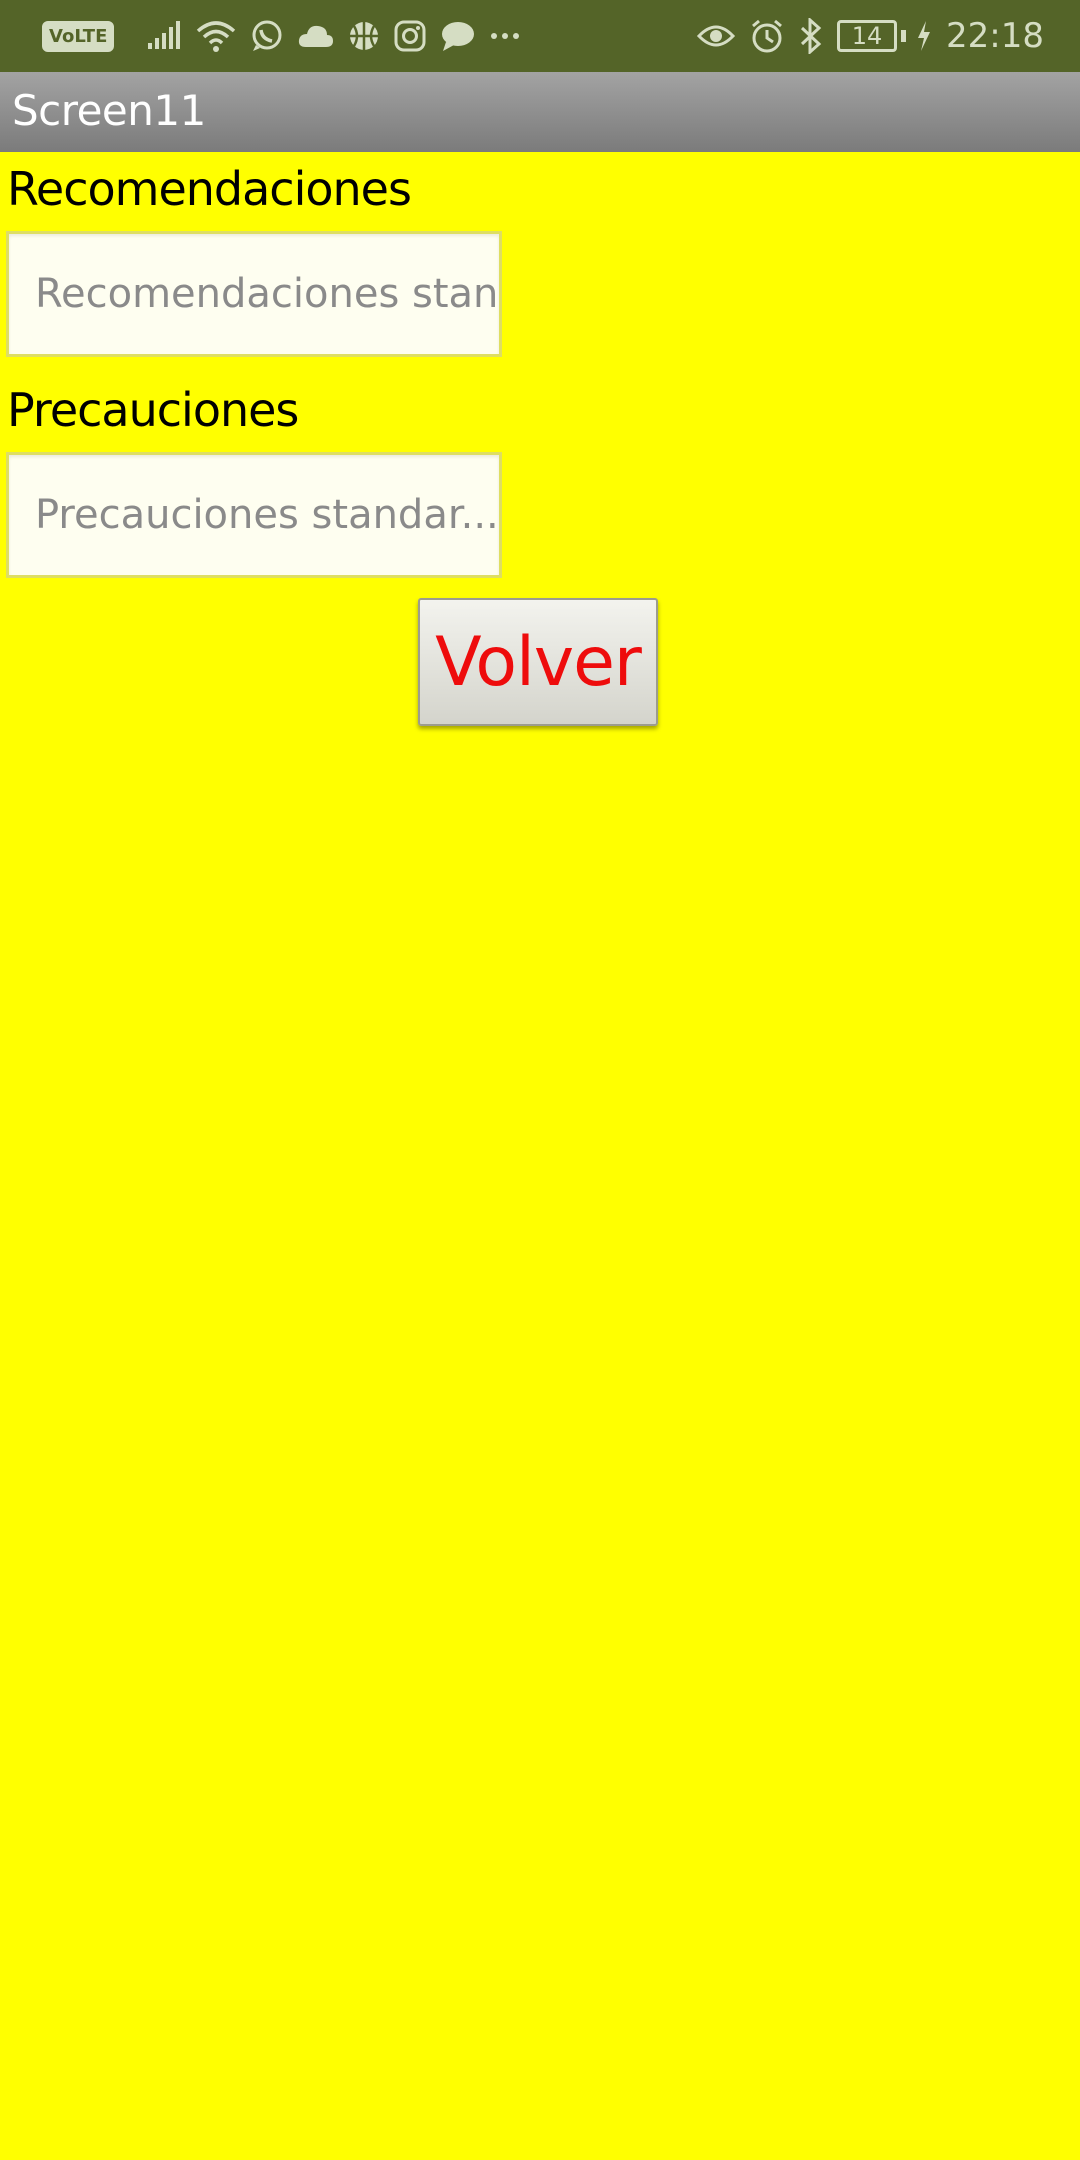 The image size is (1080, 2160). What do you see at coordinates (540, 112) in the screenshot?
I see `title-bar: Screen11` at bounding box center [540, 112].